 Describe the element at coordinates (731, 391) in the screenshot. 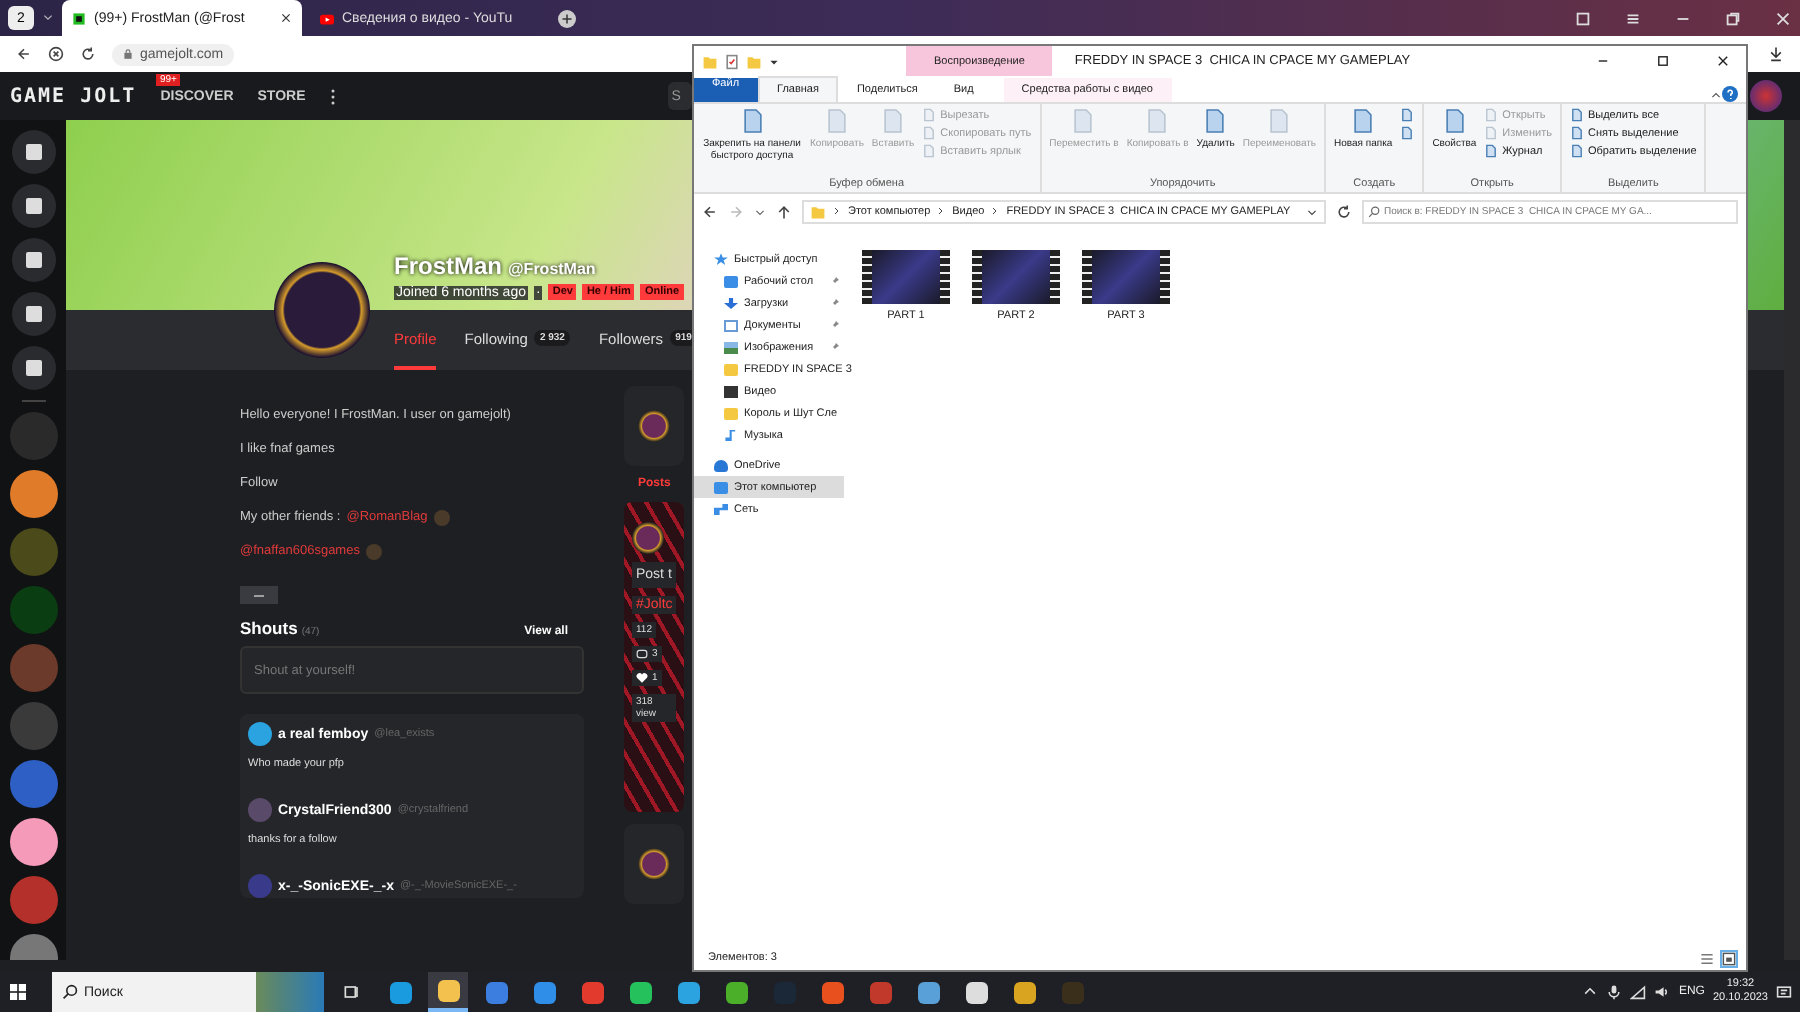

I see `film-icon` at that location.